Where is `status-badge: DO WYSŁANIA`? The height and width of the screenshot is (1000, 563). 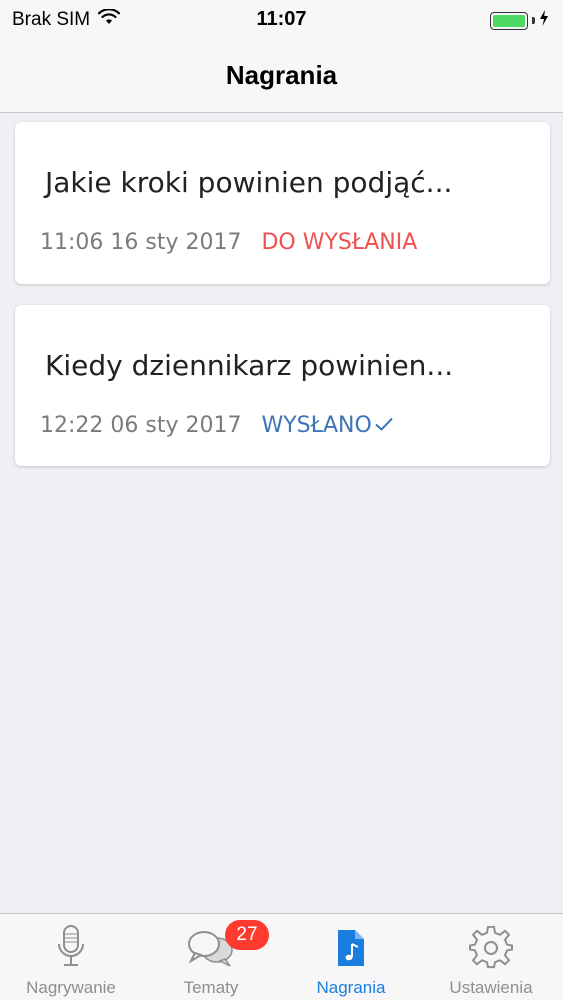 status-badge: DO WYSŁANIA is located at coordinates (339, 242).